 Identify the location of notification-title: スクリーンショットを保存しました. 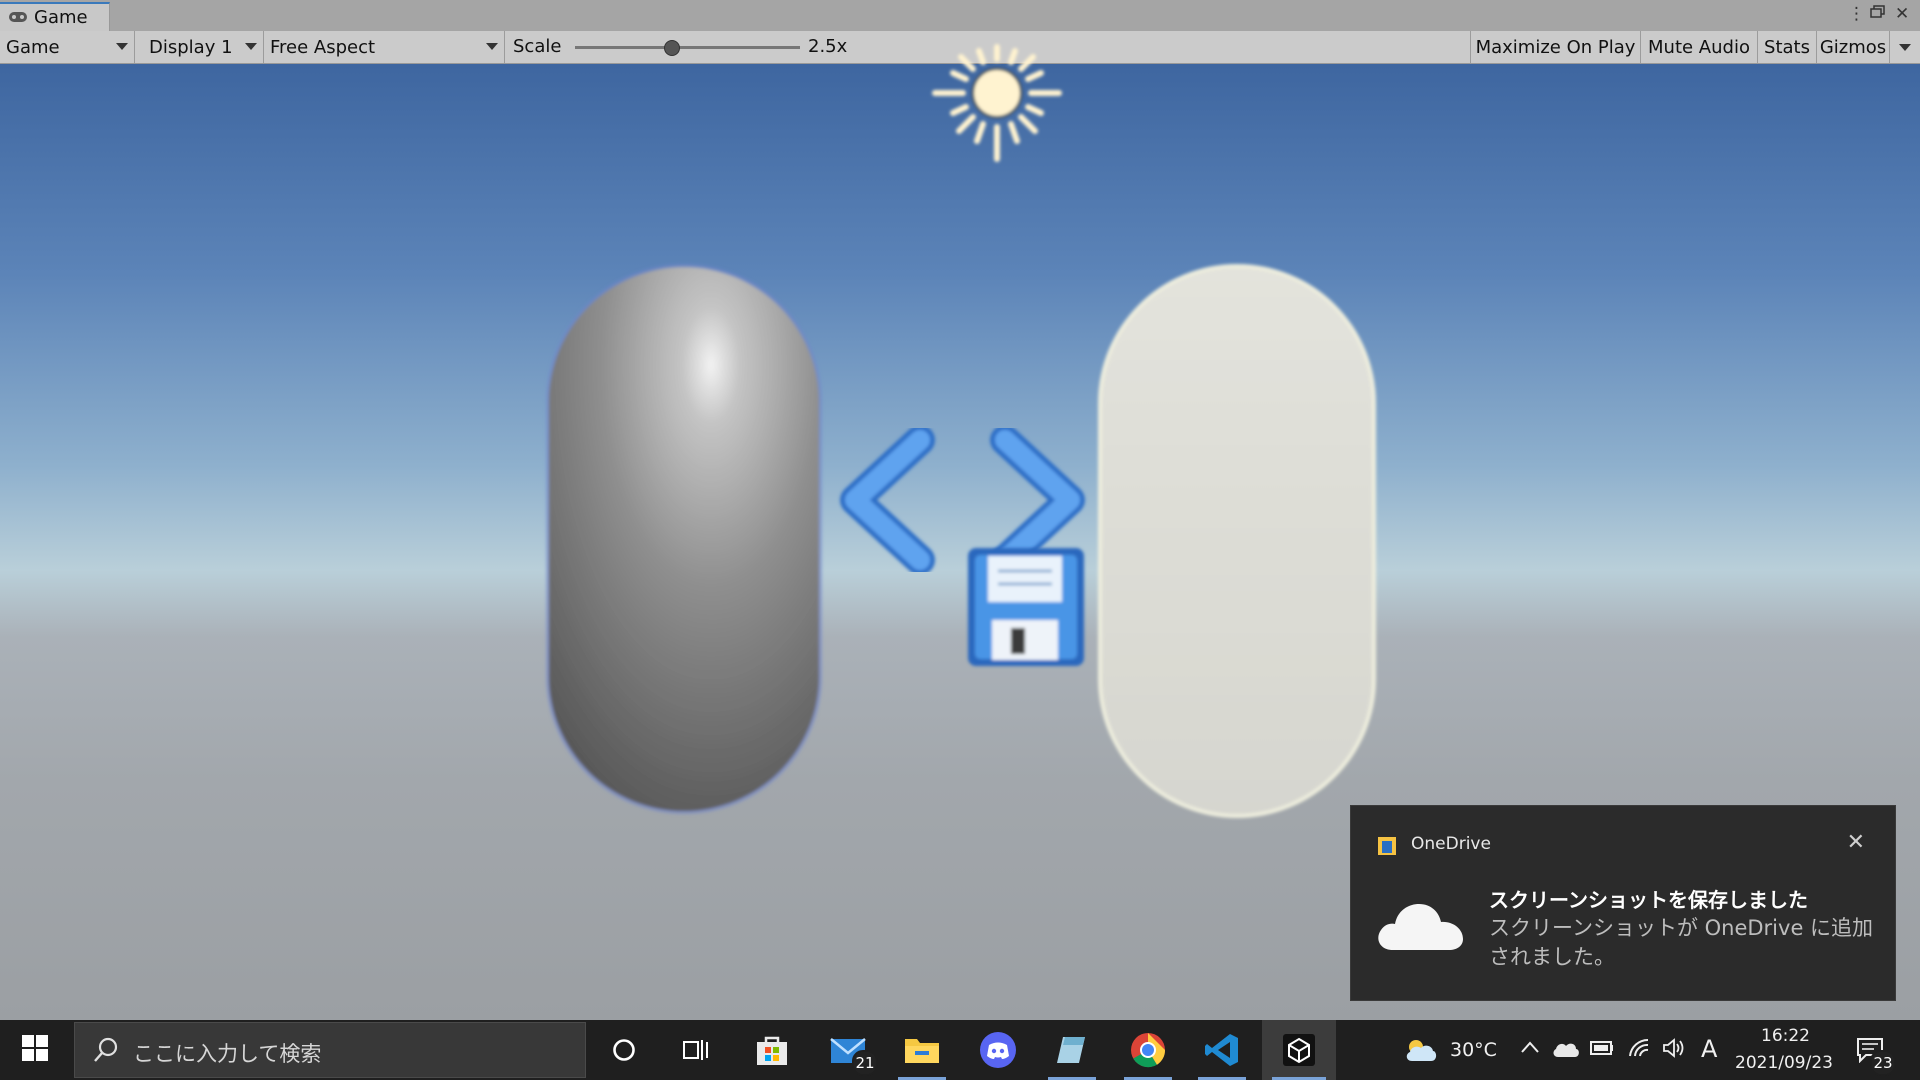
(1648, 900).